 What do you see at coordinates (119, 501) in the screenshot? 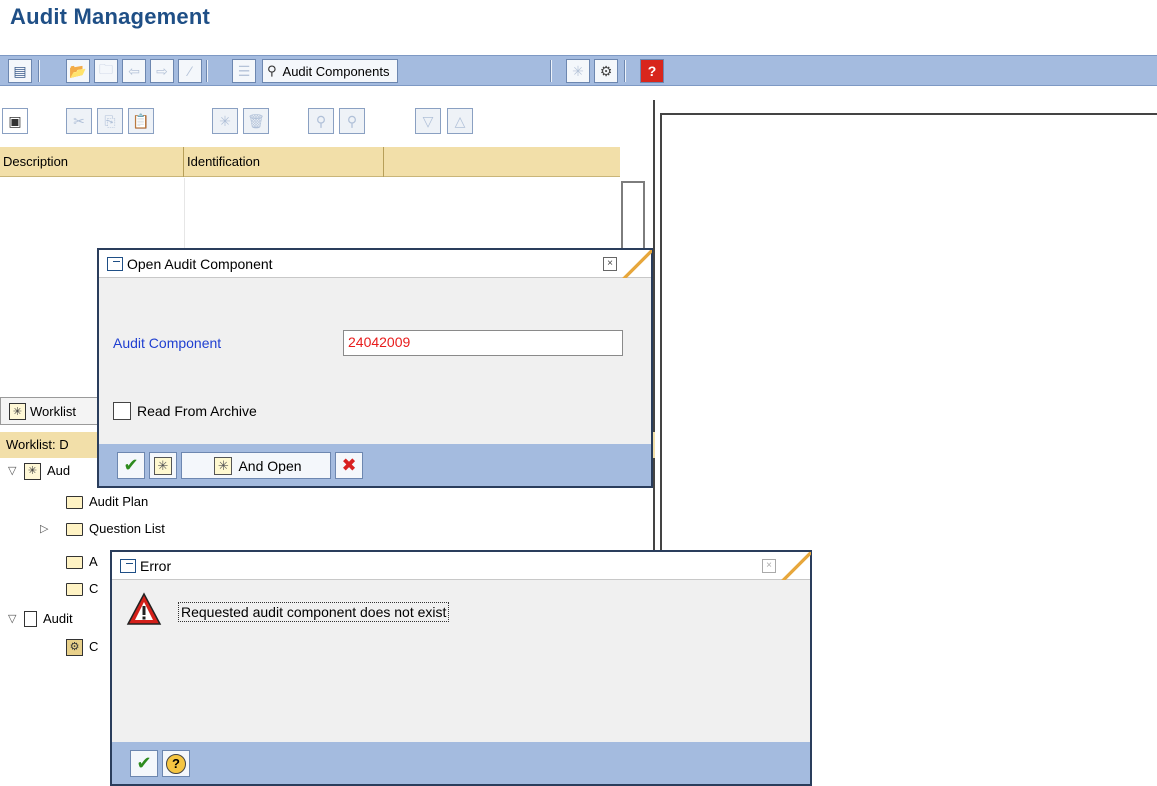
I see `tree-item-label: Audit Plan` at bounding box center [119, 501].